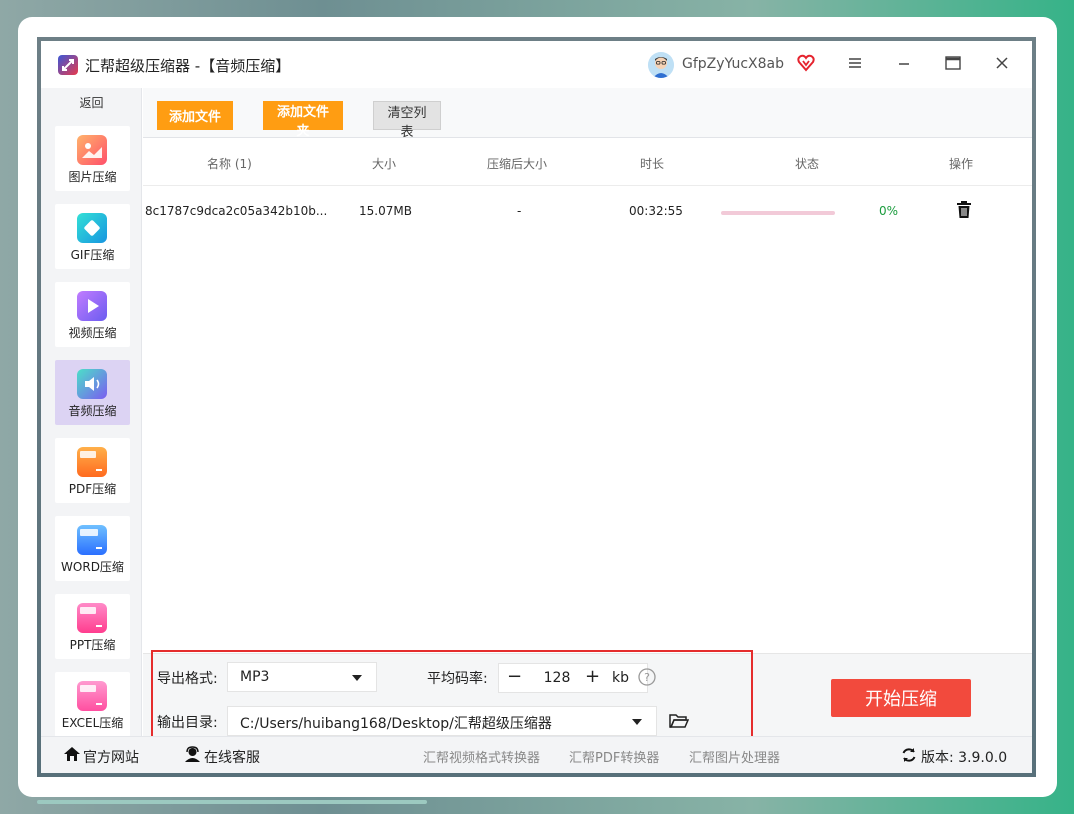  Describe the element at coordinates (407, 120) in the screenshot. I see `clear-list-button: 清空列表` at that location.